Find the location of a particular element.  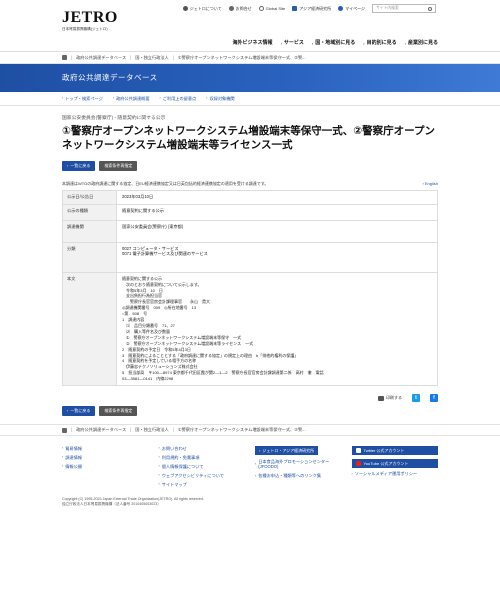

english-link: › English is located at coordinates (430, 183).